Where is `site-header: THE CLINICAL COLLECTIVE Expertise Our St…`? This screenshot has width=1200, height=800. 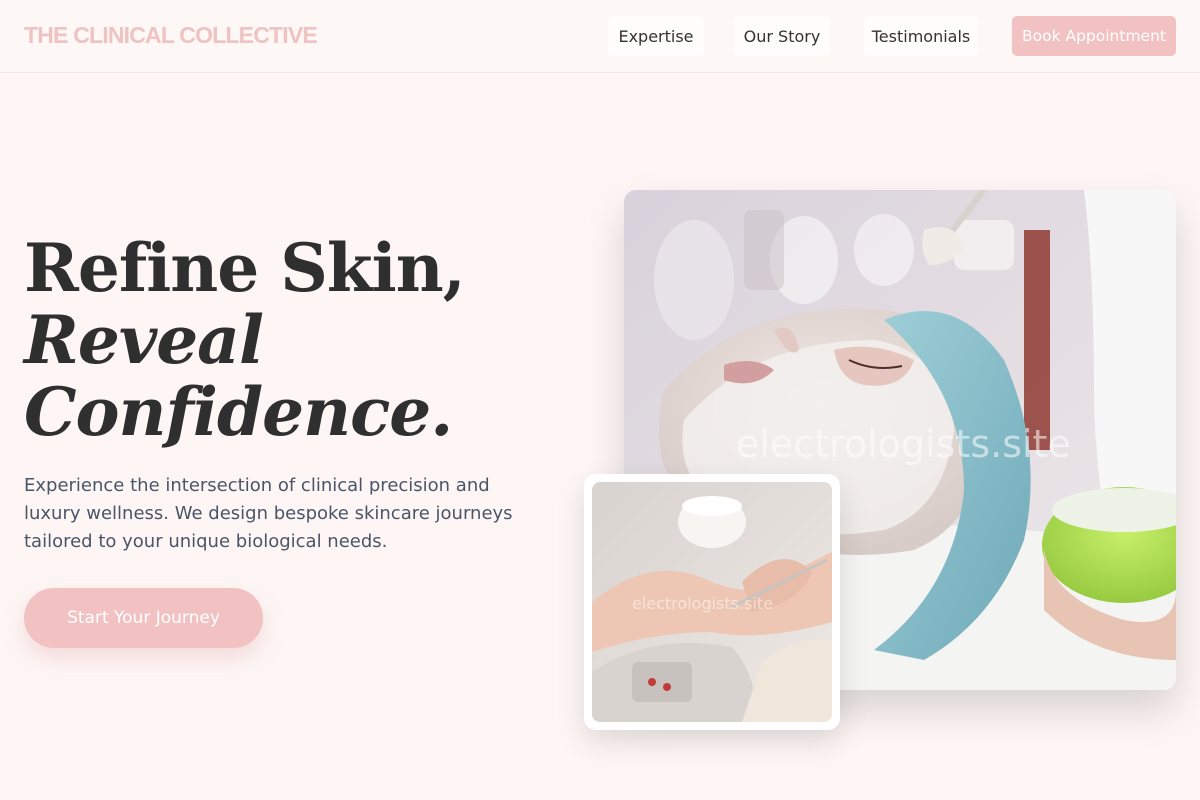 site-header: THE CLINICAL COLLECTIVE Expertise Our St… is located at coordinates (600, 36).